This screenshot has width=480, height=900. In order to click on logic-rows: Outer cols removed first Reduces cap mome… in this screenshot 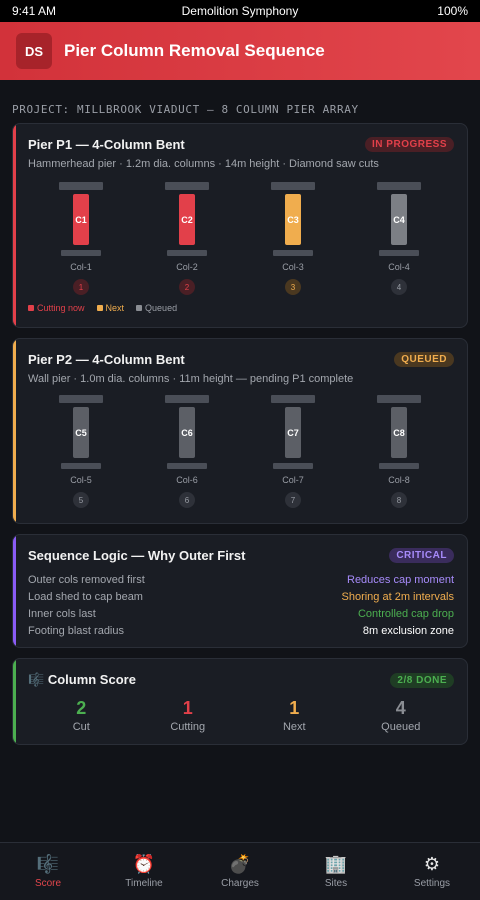, I will do `click(240, 601)`.